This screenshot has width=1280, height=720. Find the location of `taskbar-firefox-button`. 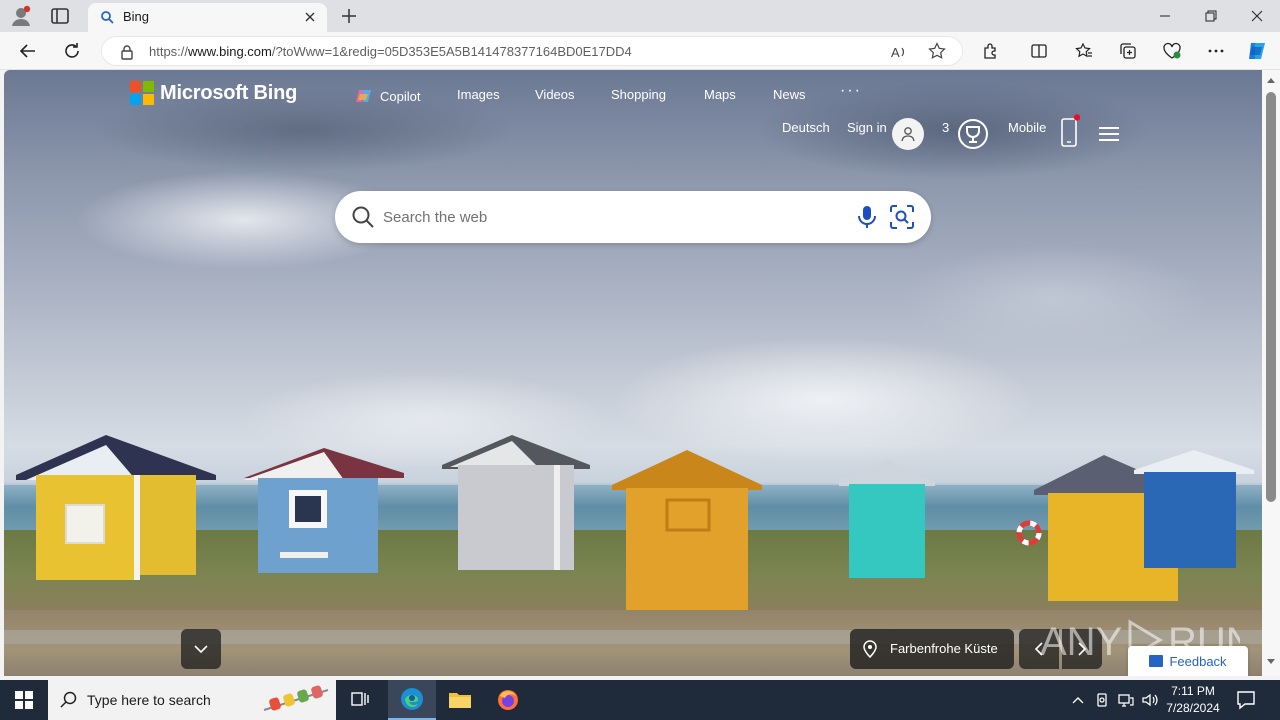

taskbar-firefox-button is located at coordinates (508, 700).